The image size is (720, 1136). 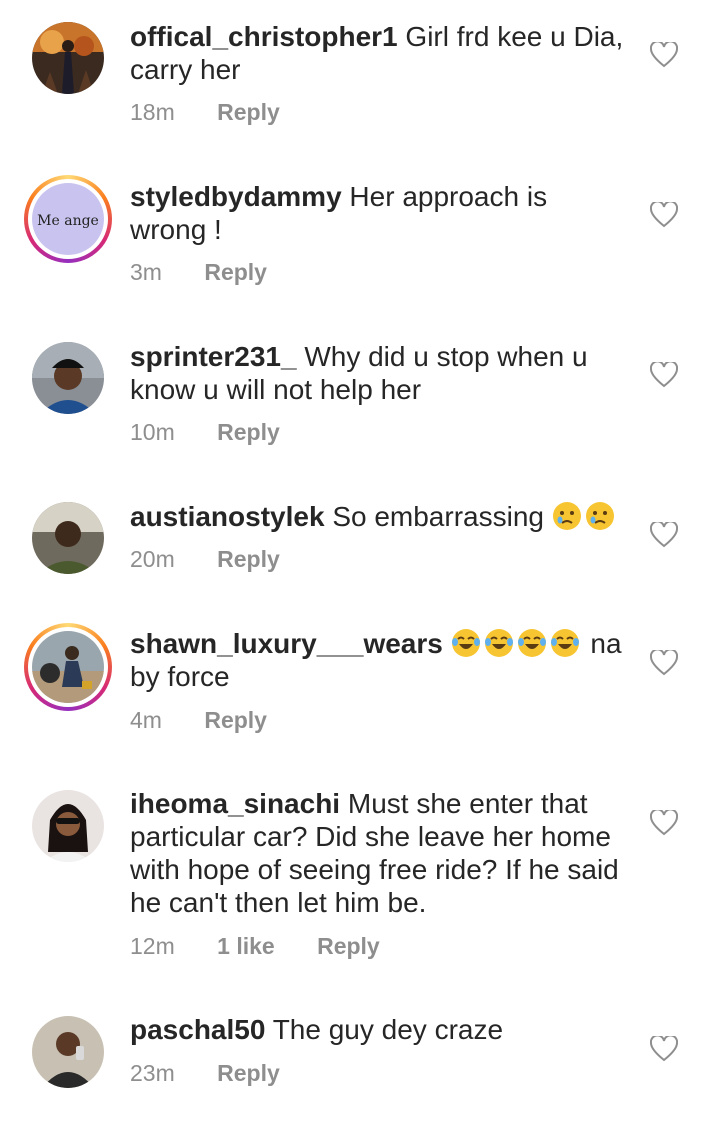 I want to click on comment-username: styledbydammy, so click(x=236, y=196).